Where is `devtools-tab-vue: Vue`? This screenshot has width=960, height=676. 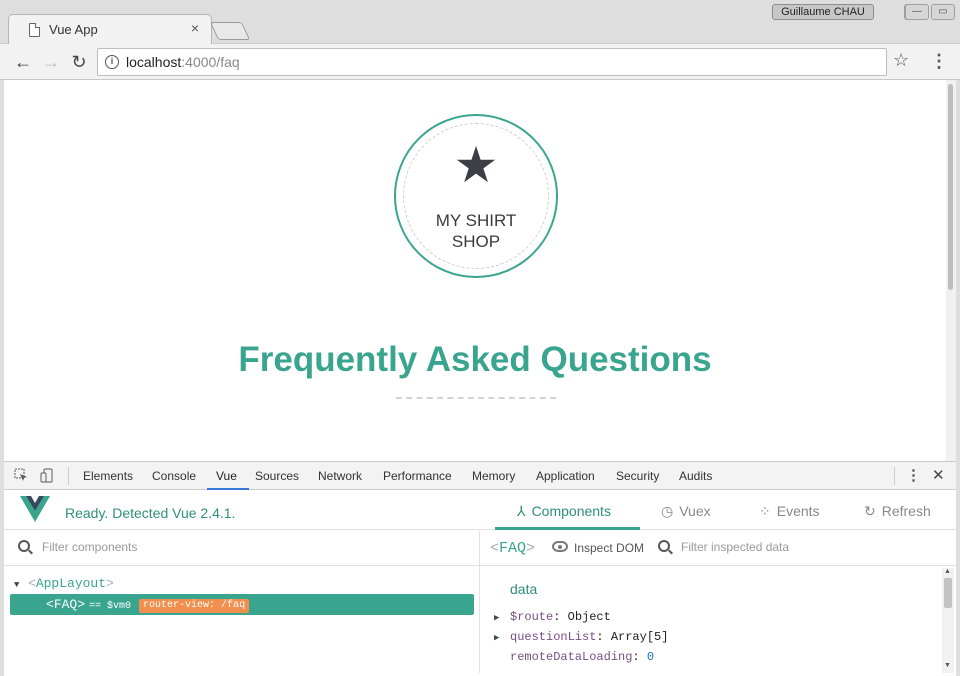
devtools-tab-vue: Vue is located at coordinates (226, 476).